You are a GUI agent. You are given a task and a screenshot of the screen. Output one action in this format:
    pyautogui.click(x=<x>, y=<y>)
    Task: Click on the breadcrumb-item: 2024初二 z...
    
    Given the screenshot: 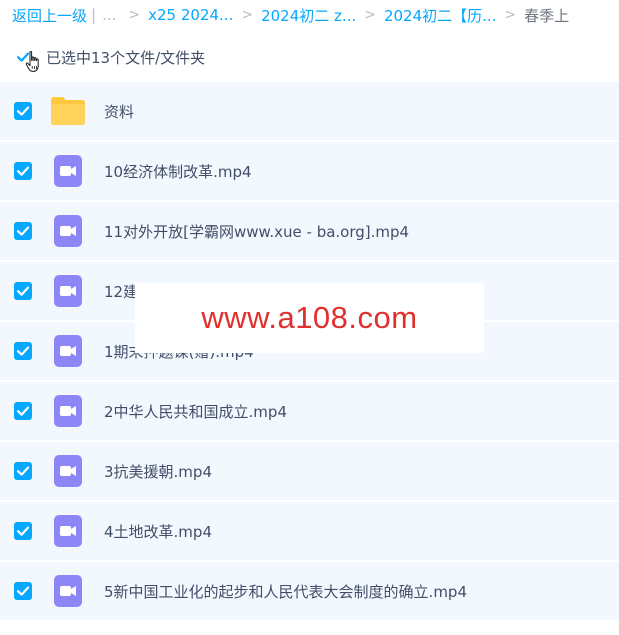 What is the action you would take?
    pyautogui.click(x=308, y=15)
    